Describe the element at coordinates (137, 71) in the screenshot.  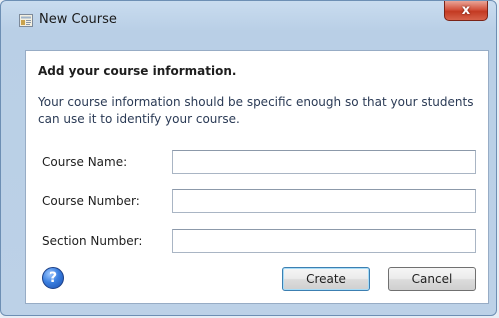
I see `dialog-heading: Add your course information.` at that location.